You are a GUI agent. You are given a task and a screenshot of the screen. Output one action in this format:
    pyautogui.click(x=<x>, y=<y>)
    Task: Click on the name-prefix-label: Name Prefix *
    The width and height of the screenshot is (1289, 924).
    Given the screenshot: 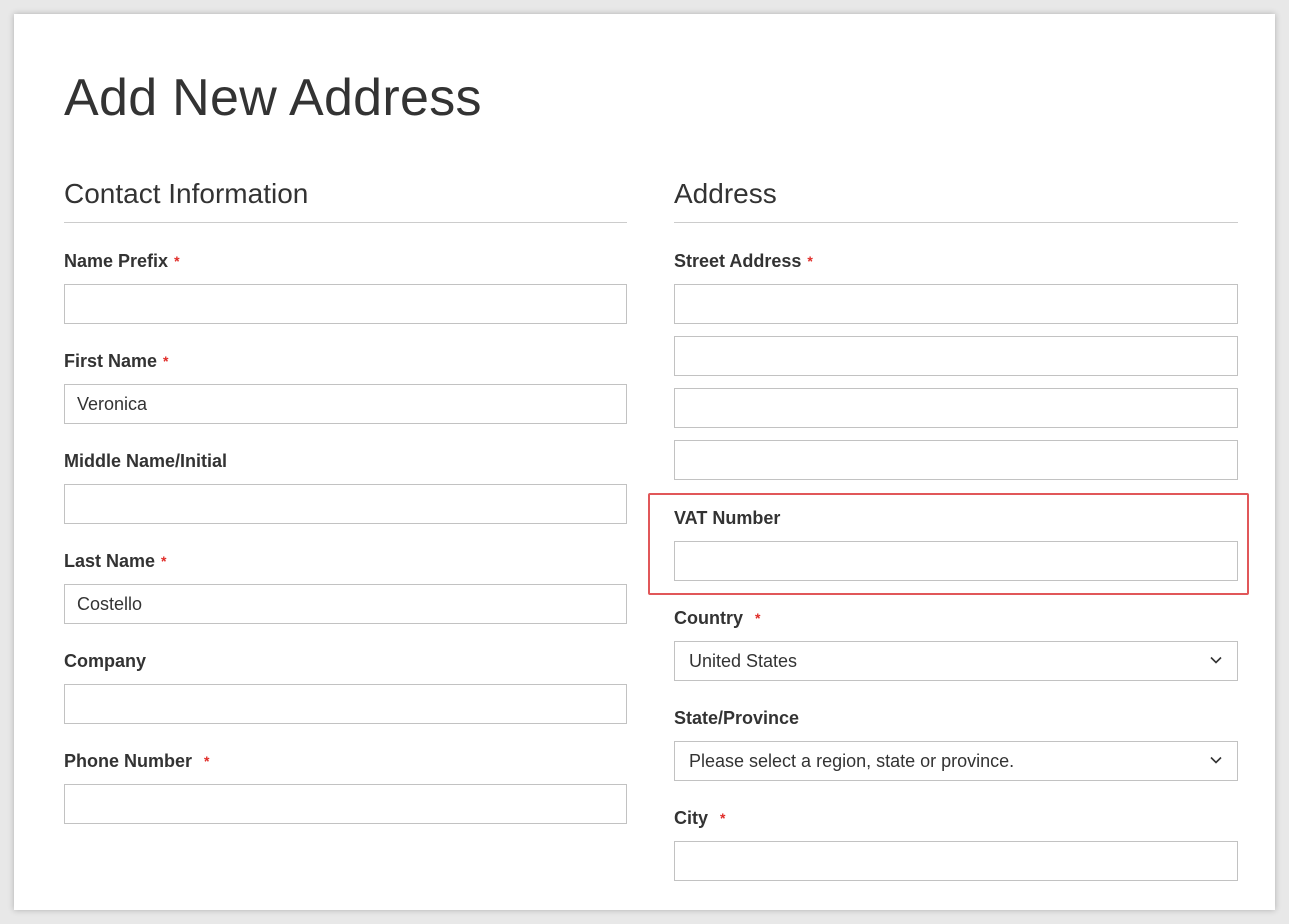 What is the action you would take?
    pyautogui.click(x=122, y=261)
    